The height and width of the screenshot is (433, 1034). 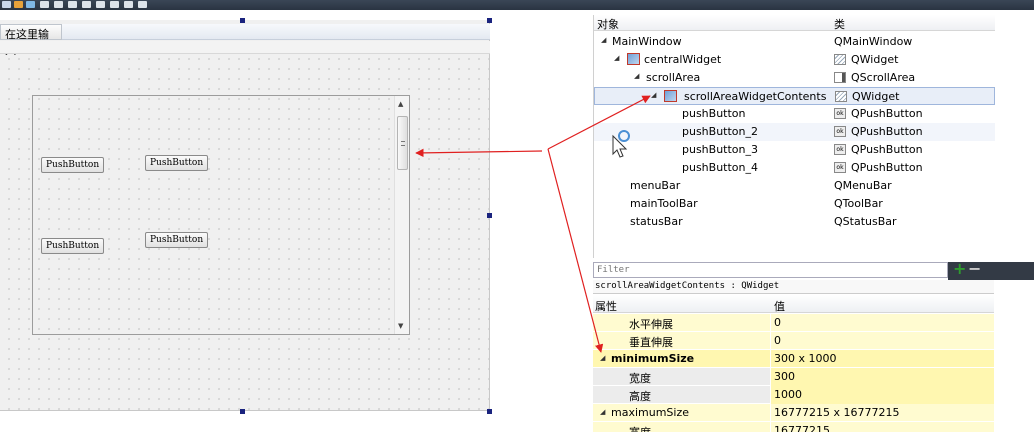 What do you see at coordinates (974, 269) in the screenshot?
I see `remove-property-icon: −` at bounding box center [974, 269].